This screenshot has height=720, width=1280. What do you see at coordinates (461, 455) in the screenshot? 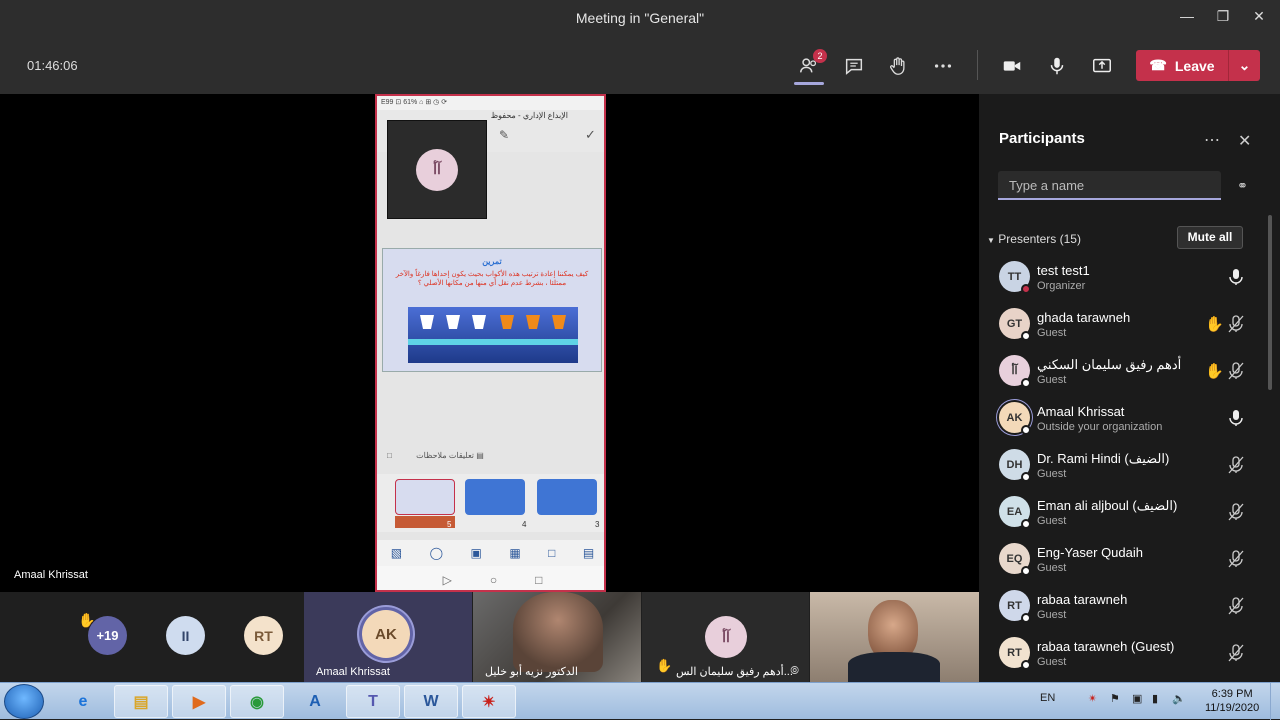
I see `comments-label: تعليقات` at bounding box center [461, 455].